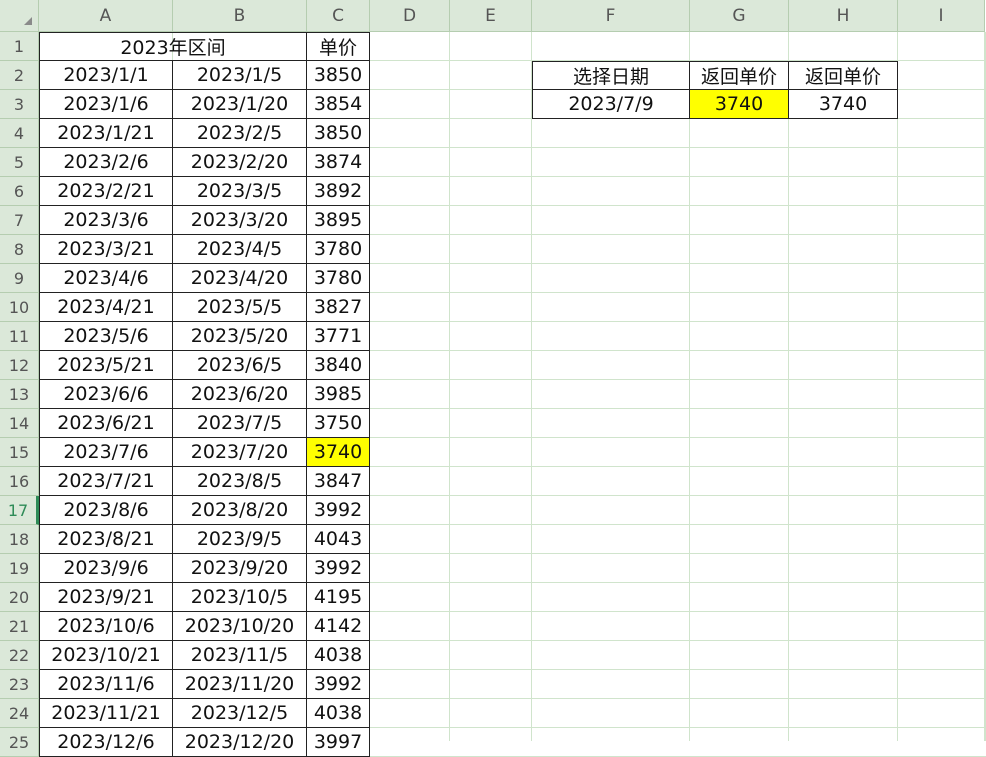 This screenshot has height=757, width=986. I want to click on start-date-cell: 2023/3/6, so click(106, 220).